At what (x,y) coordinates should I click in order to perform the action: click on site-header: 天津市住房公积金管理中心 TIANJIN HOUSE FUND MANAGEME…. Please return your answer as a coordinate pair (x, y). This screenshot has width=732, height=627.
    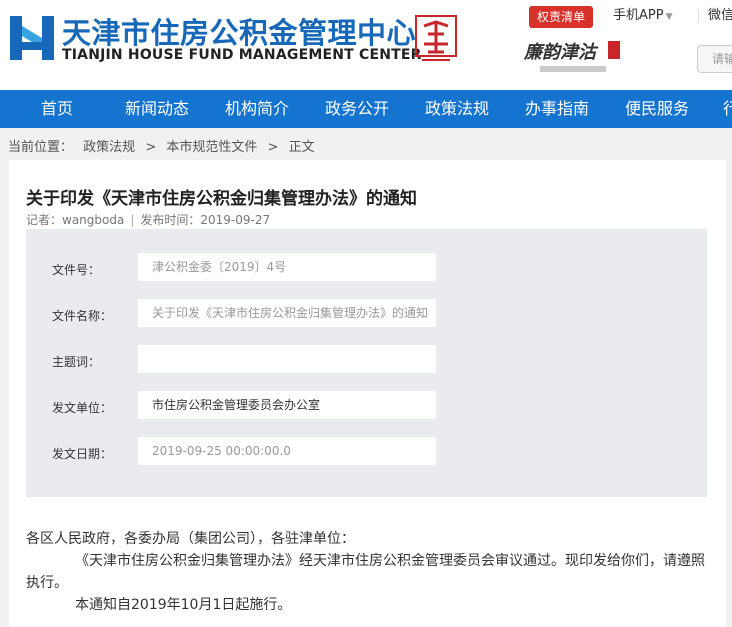
    Looking at the image, I should click on (366, 45).